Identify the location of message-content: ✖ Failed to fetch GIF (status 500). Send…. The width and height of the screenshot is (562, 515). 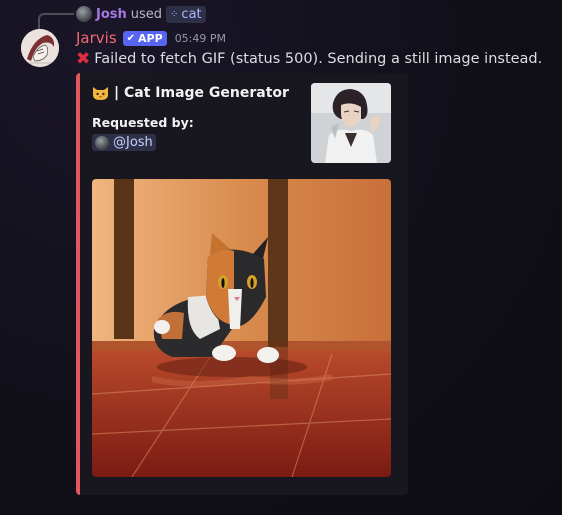
(309, 59).